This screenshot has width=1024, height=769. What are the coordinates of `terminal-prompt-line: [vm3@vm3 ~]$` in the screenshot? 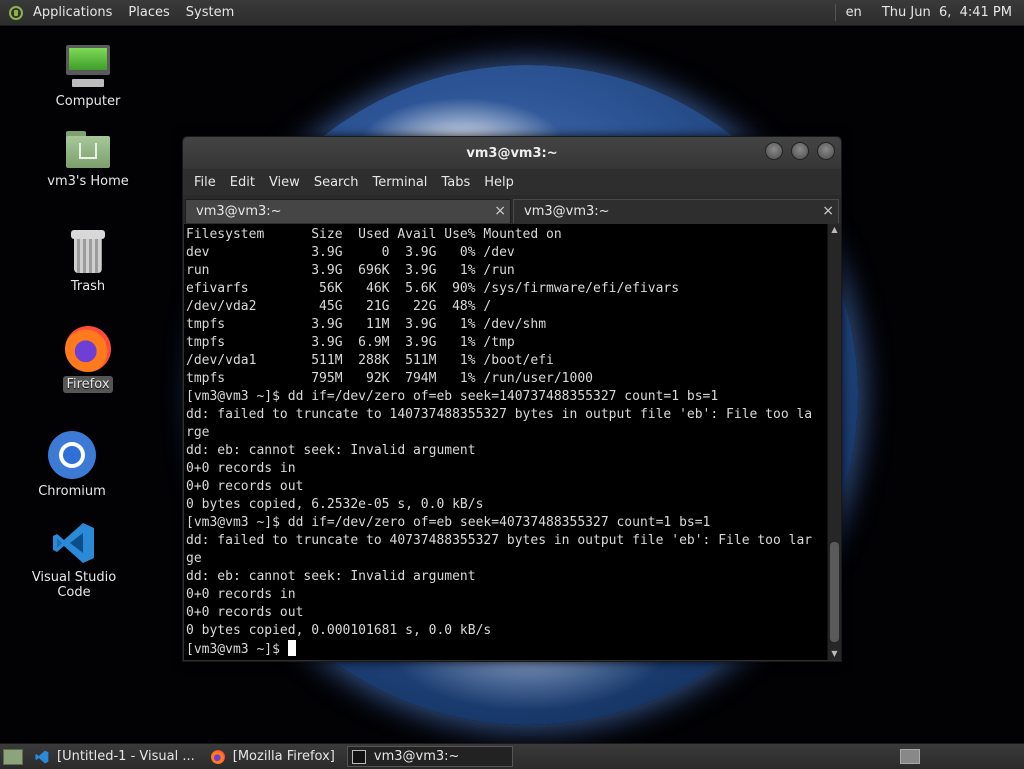 It's located at (506, 649).